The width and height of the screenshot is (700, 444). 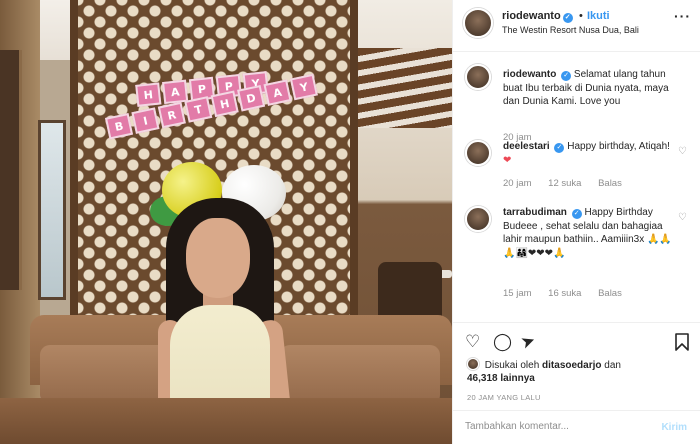 I want to click on bookmark-icon-svg, so click(x=682, y=342).